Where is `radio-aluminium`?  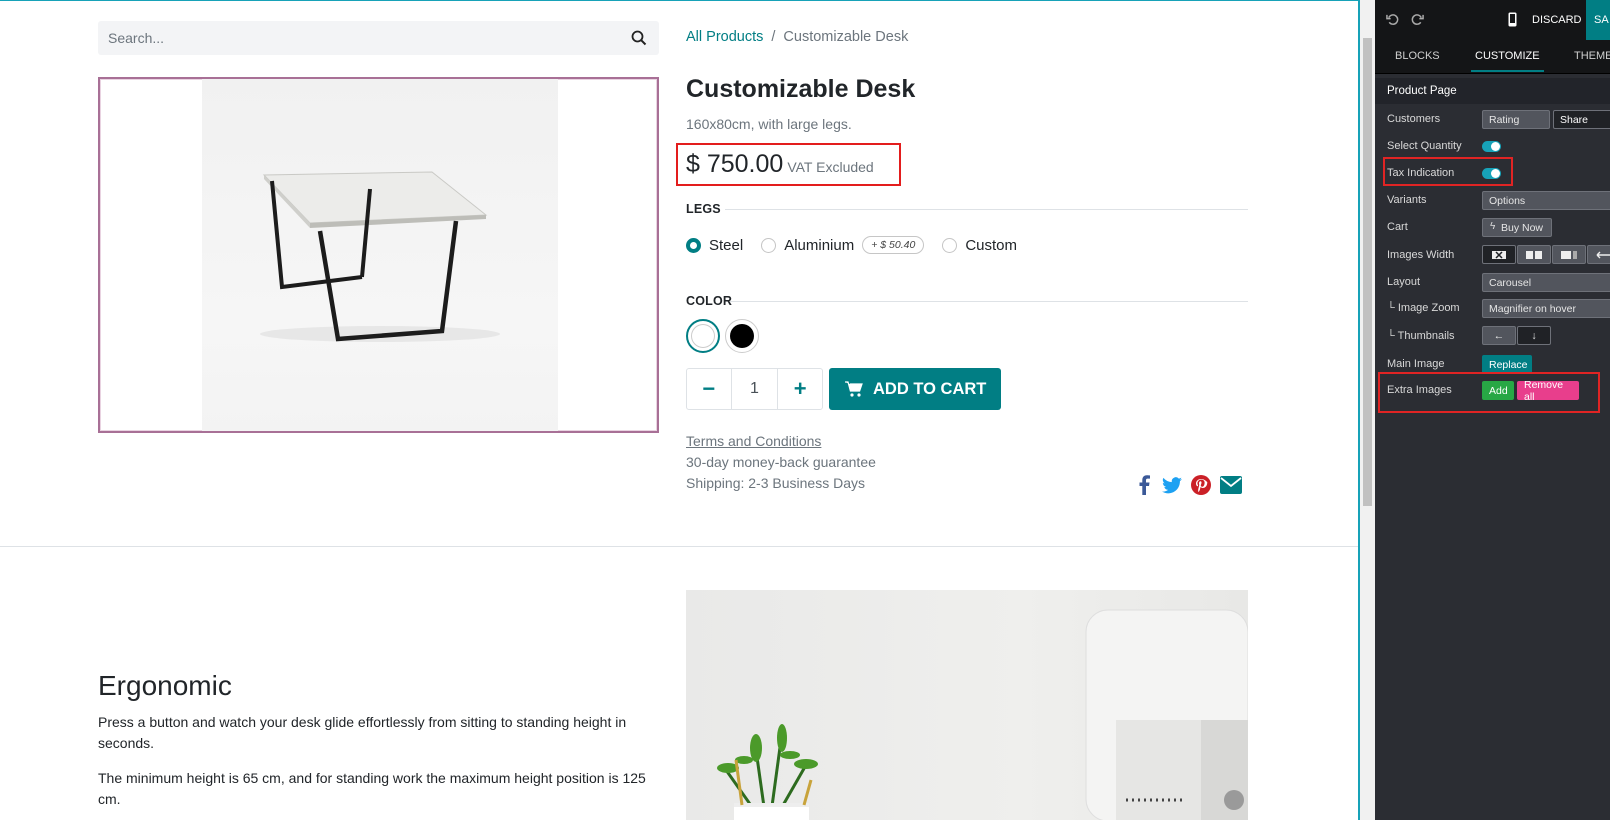 radio-aluminium is located at coordinates (769, 245).